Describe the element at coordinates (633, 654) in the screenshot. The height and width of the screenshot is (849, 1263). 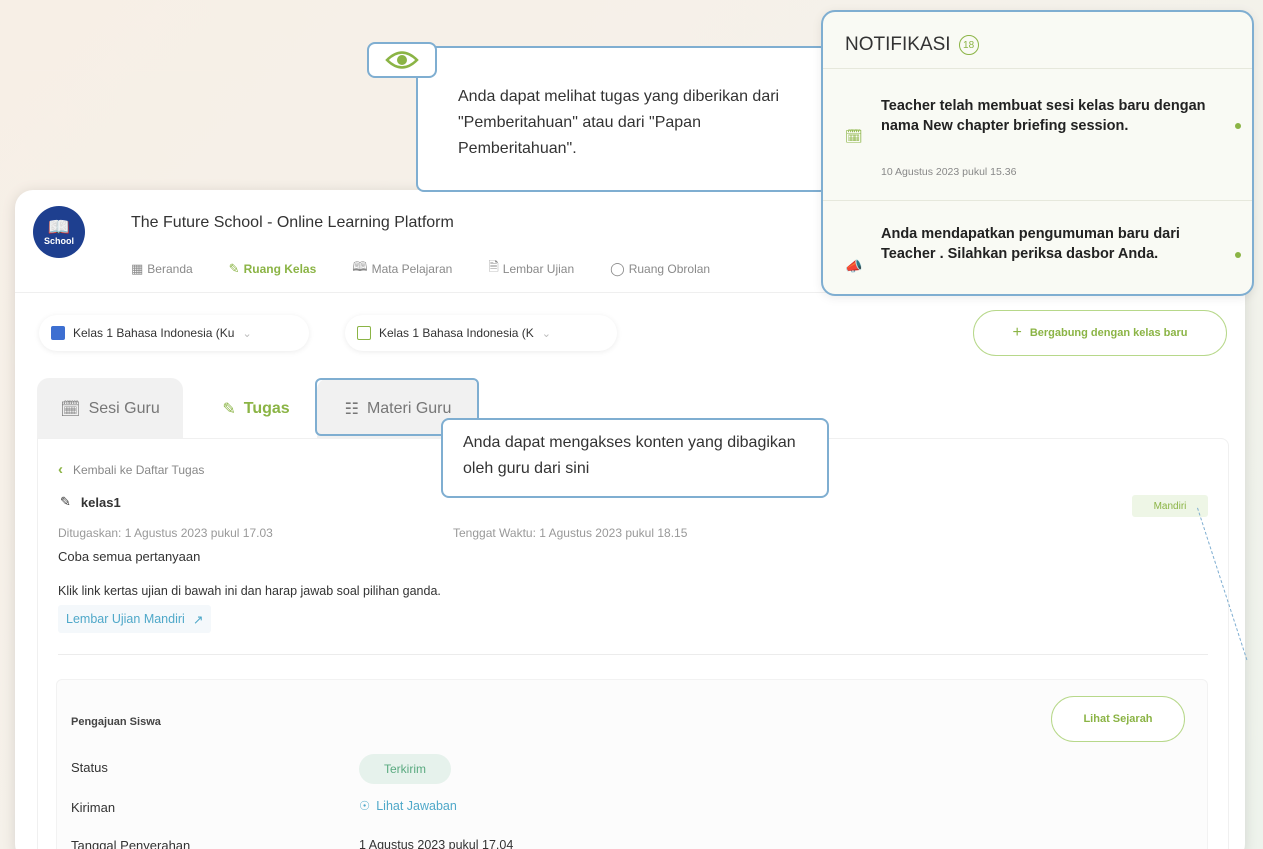
I see `section-divider` at that location.